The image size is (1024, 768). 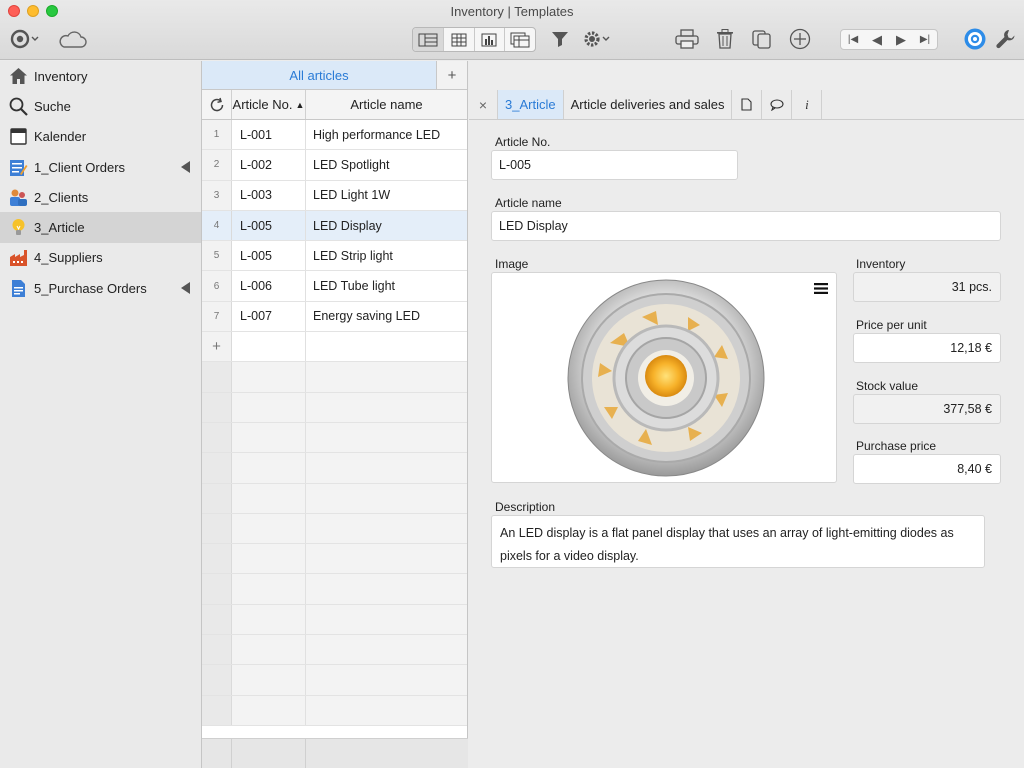 What do you see at coordinates (217, 347) in the screenshot?
I see `add-row-button: +` at bounding box center [217, 347].